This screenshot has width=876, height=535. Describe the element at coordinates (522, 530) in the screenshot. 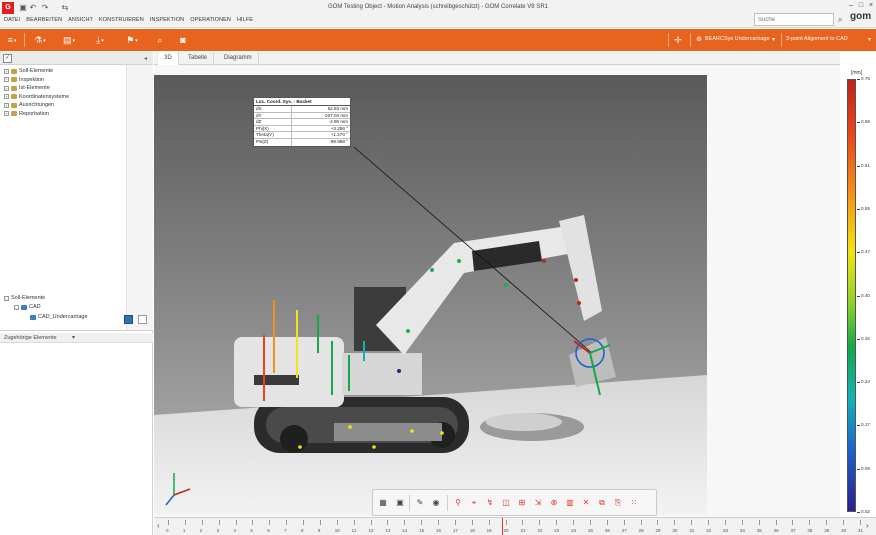

I see `timeline-frame-label: 21` at that location.